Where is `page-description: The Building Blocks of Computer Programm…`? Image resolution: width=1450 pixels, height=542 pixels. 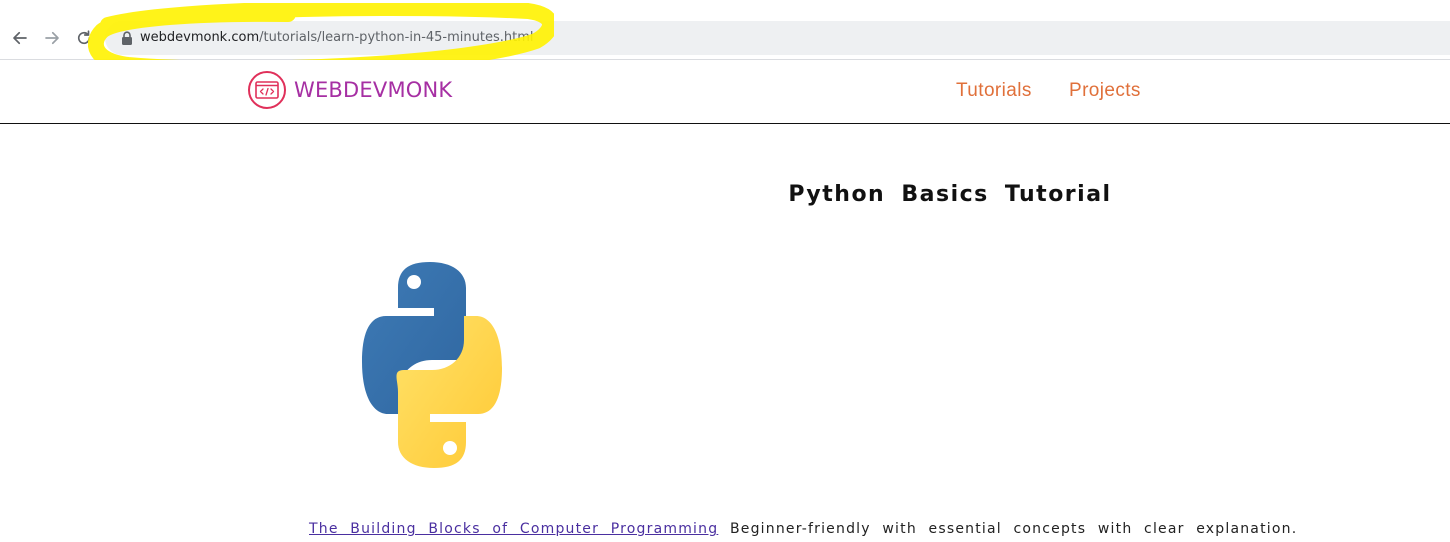
page-description: The Building Blocks of Computer Programm… is located at coordinates (802, 529).